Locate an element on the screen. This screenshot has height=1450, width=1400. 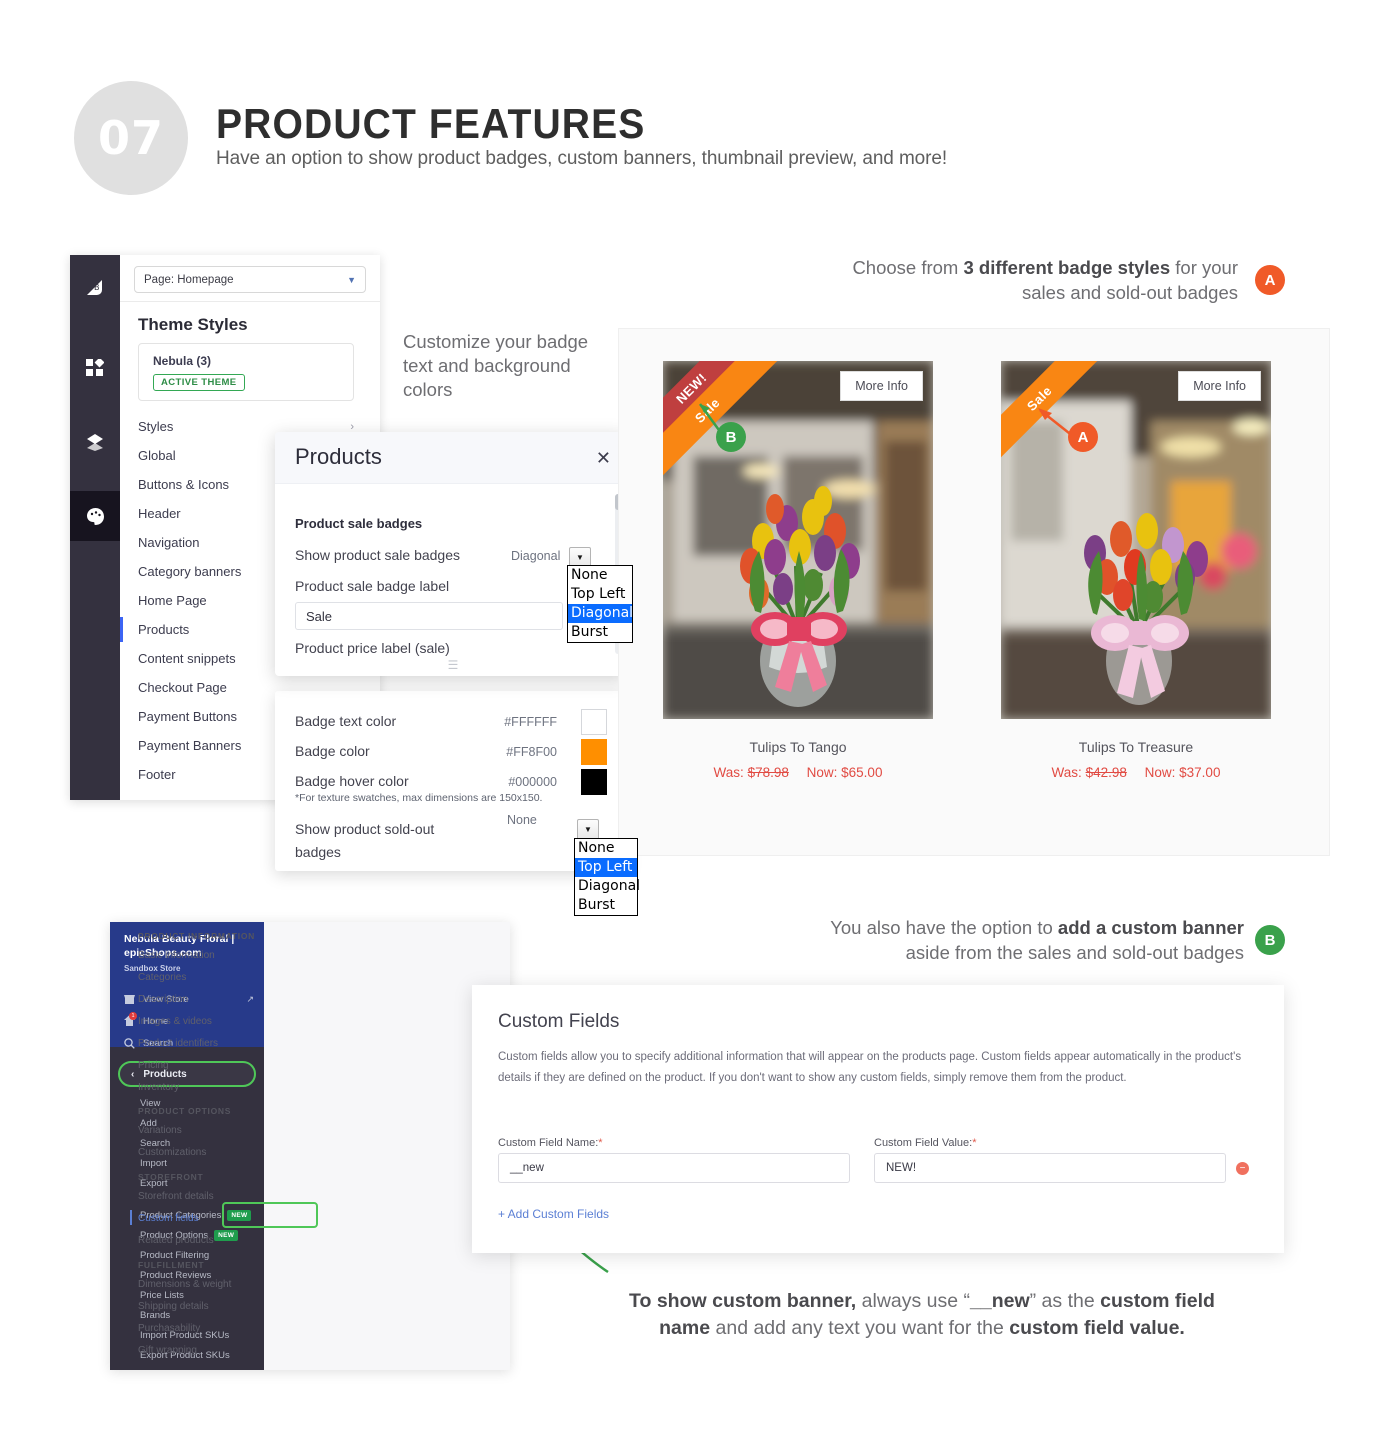
sidebar-item-label: Buttons & Icons is located at coordinates (184, 484).